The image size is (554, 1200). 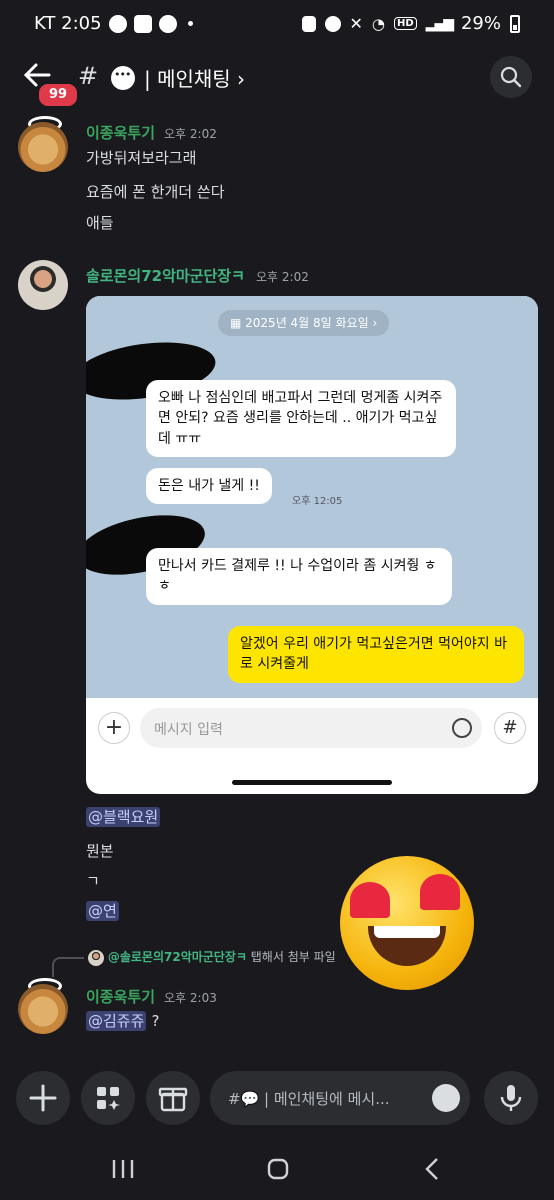 I want to click on screenshot-input-bar: + 메시지 입력 #, so click(x=312, y=728).